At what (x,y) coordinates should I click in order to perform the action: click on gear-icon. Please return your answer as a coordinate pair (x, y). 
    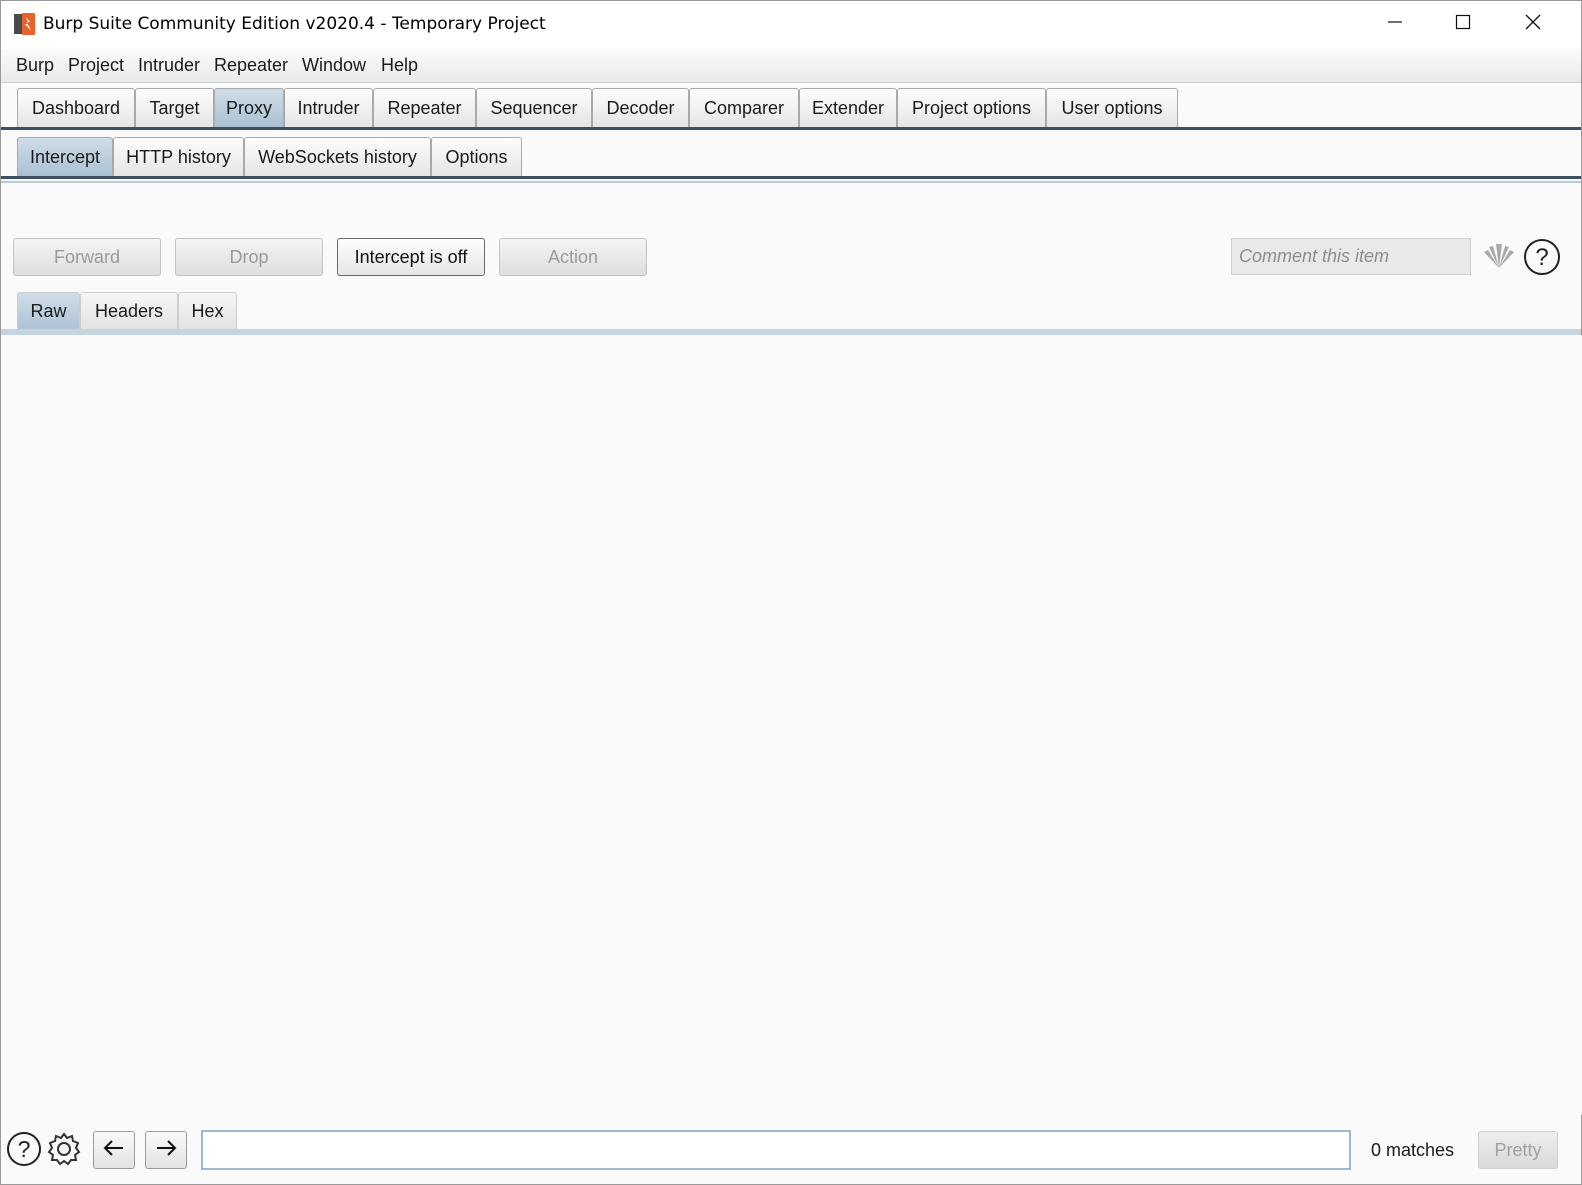
    Looking at the image, I should click on (64, 1149).